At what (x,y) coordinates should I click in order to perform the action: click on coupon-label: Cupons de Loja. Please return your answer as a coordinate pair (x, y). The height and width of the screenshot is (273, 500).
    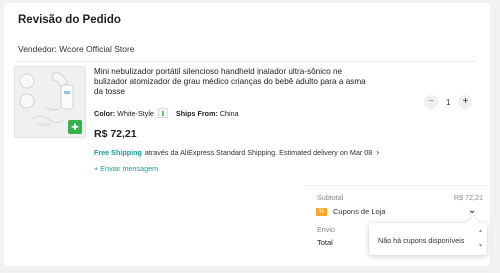
    Looking at the image, I should click on (359, 211).